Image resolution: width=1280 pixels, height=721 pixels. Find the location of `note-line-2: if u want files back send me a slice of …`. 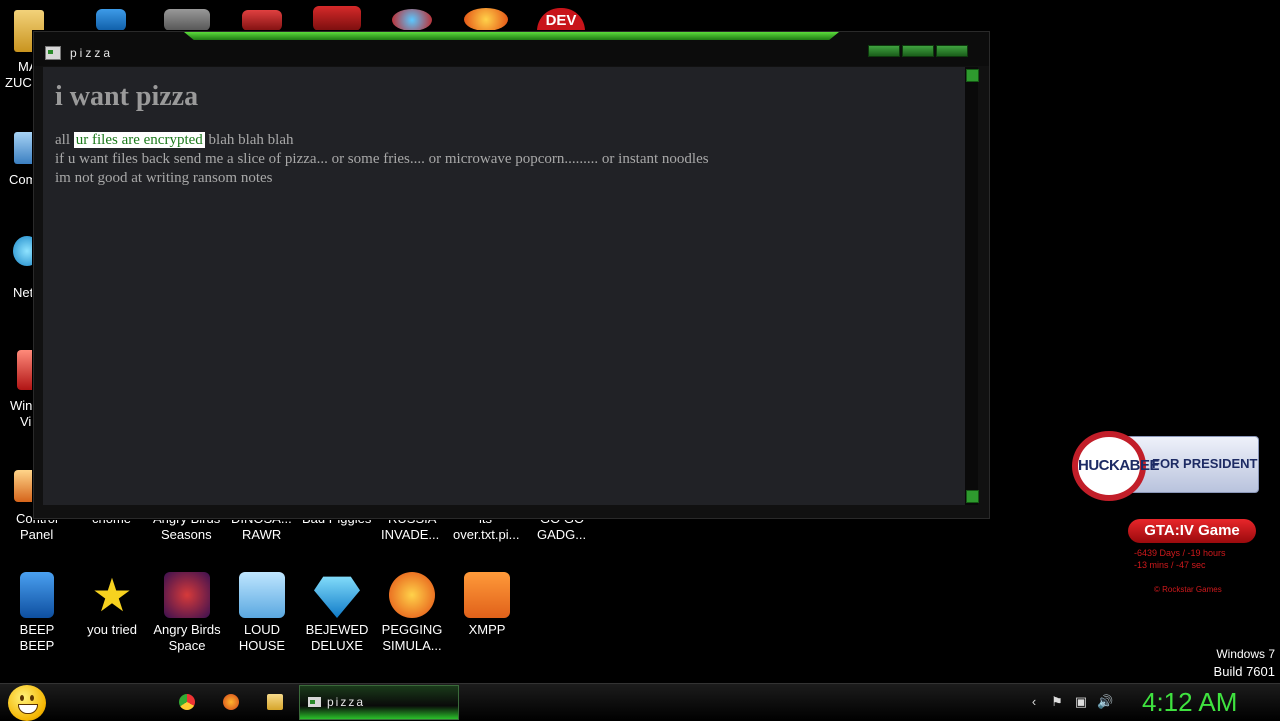

note-line-2: if u want files back send me a slice of … is located at coordinates (382, 159).